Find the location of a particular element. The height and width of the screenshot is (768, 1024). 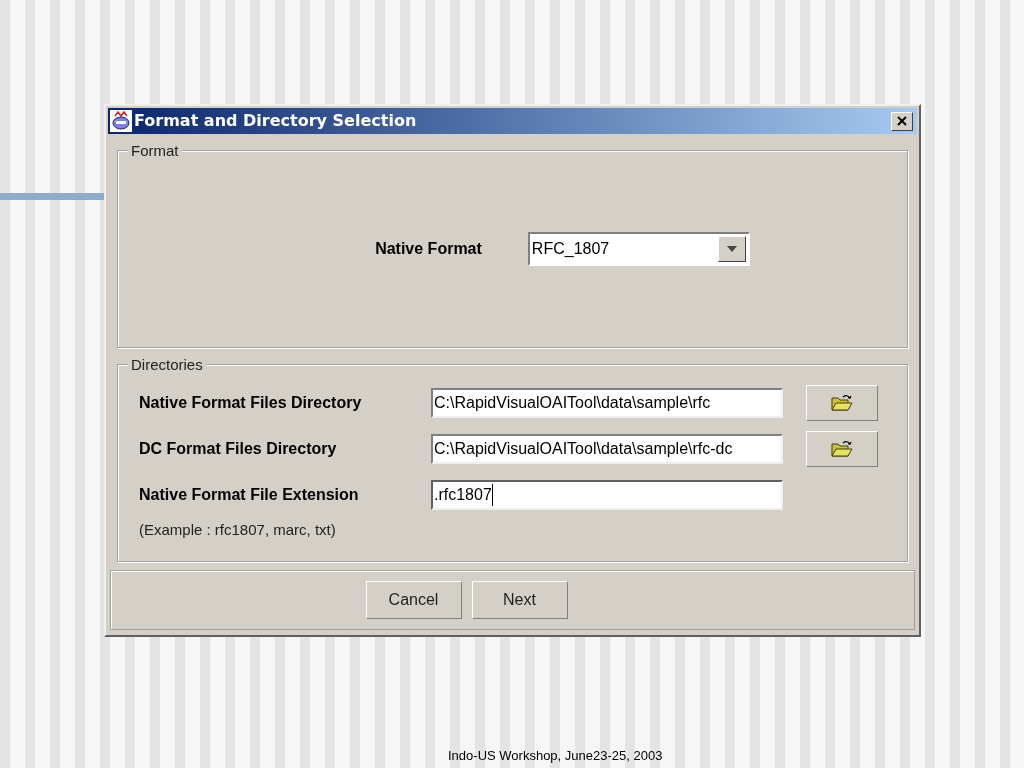

slide-footer: Indo-US Workshop, June23-25, 2003 is located at coordinates (555, 756).